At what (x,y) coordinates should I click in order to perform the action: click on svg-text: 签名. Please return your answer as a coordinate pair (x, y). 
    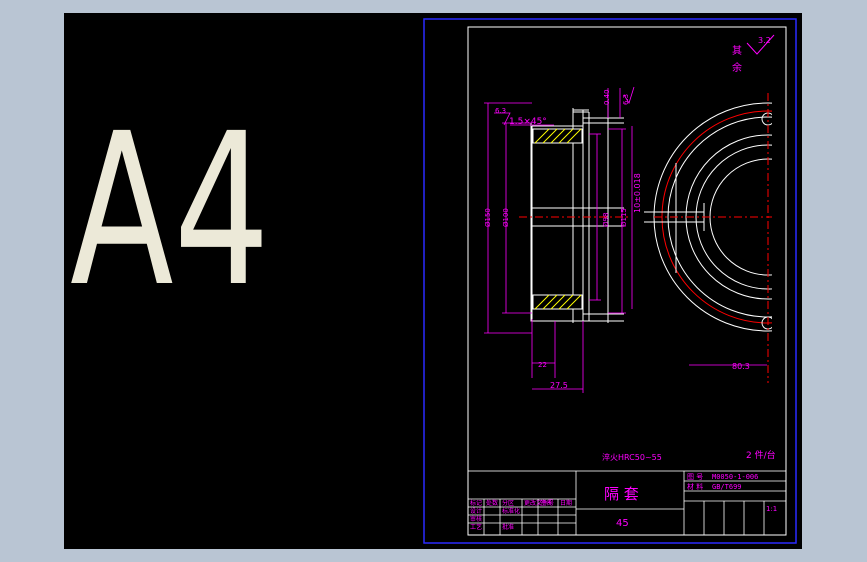
    Looking at the image, I should click on (546, 503).